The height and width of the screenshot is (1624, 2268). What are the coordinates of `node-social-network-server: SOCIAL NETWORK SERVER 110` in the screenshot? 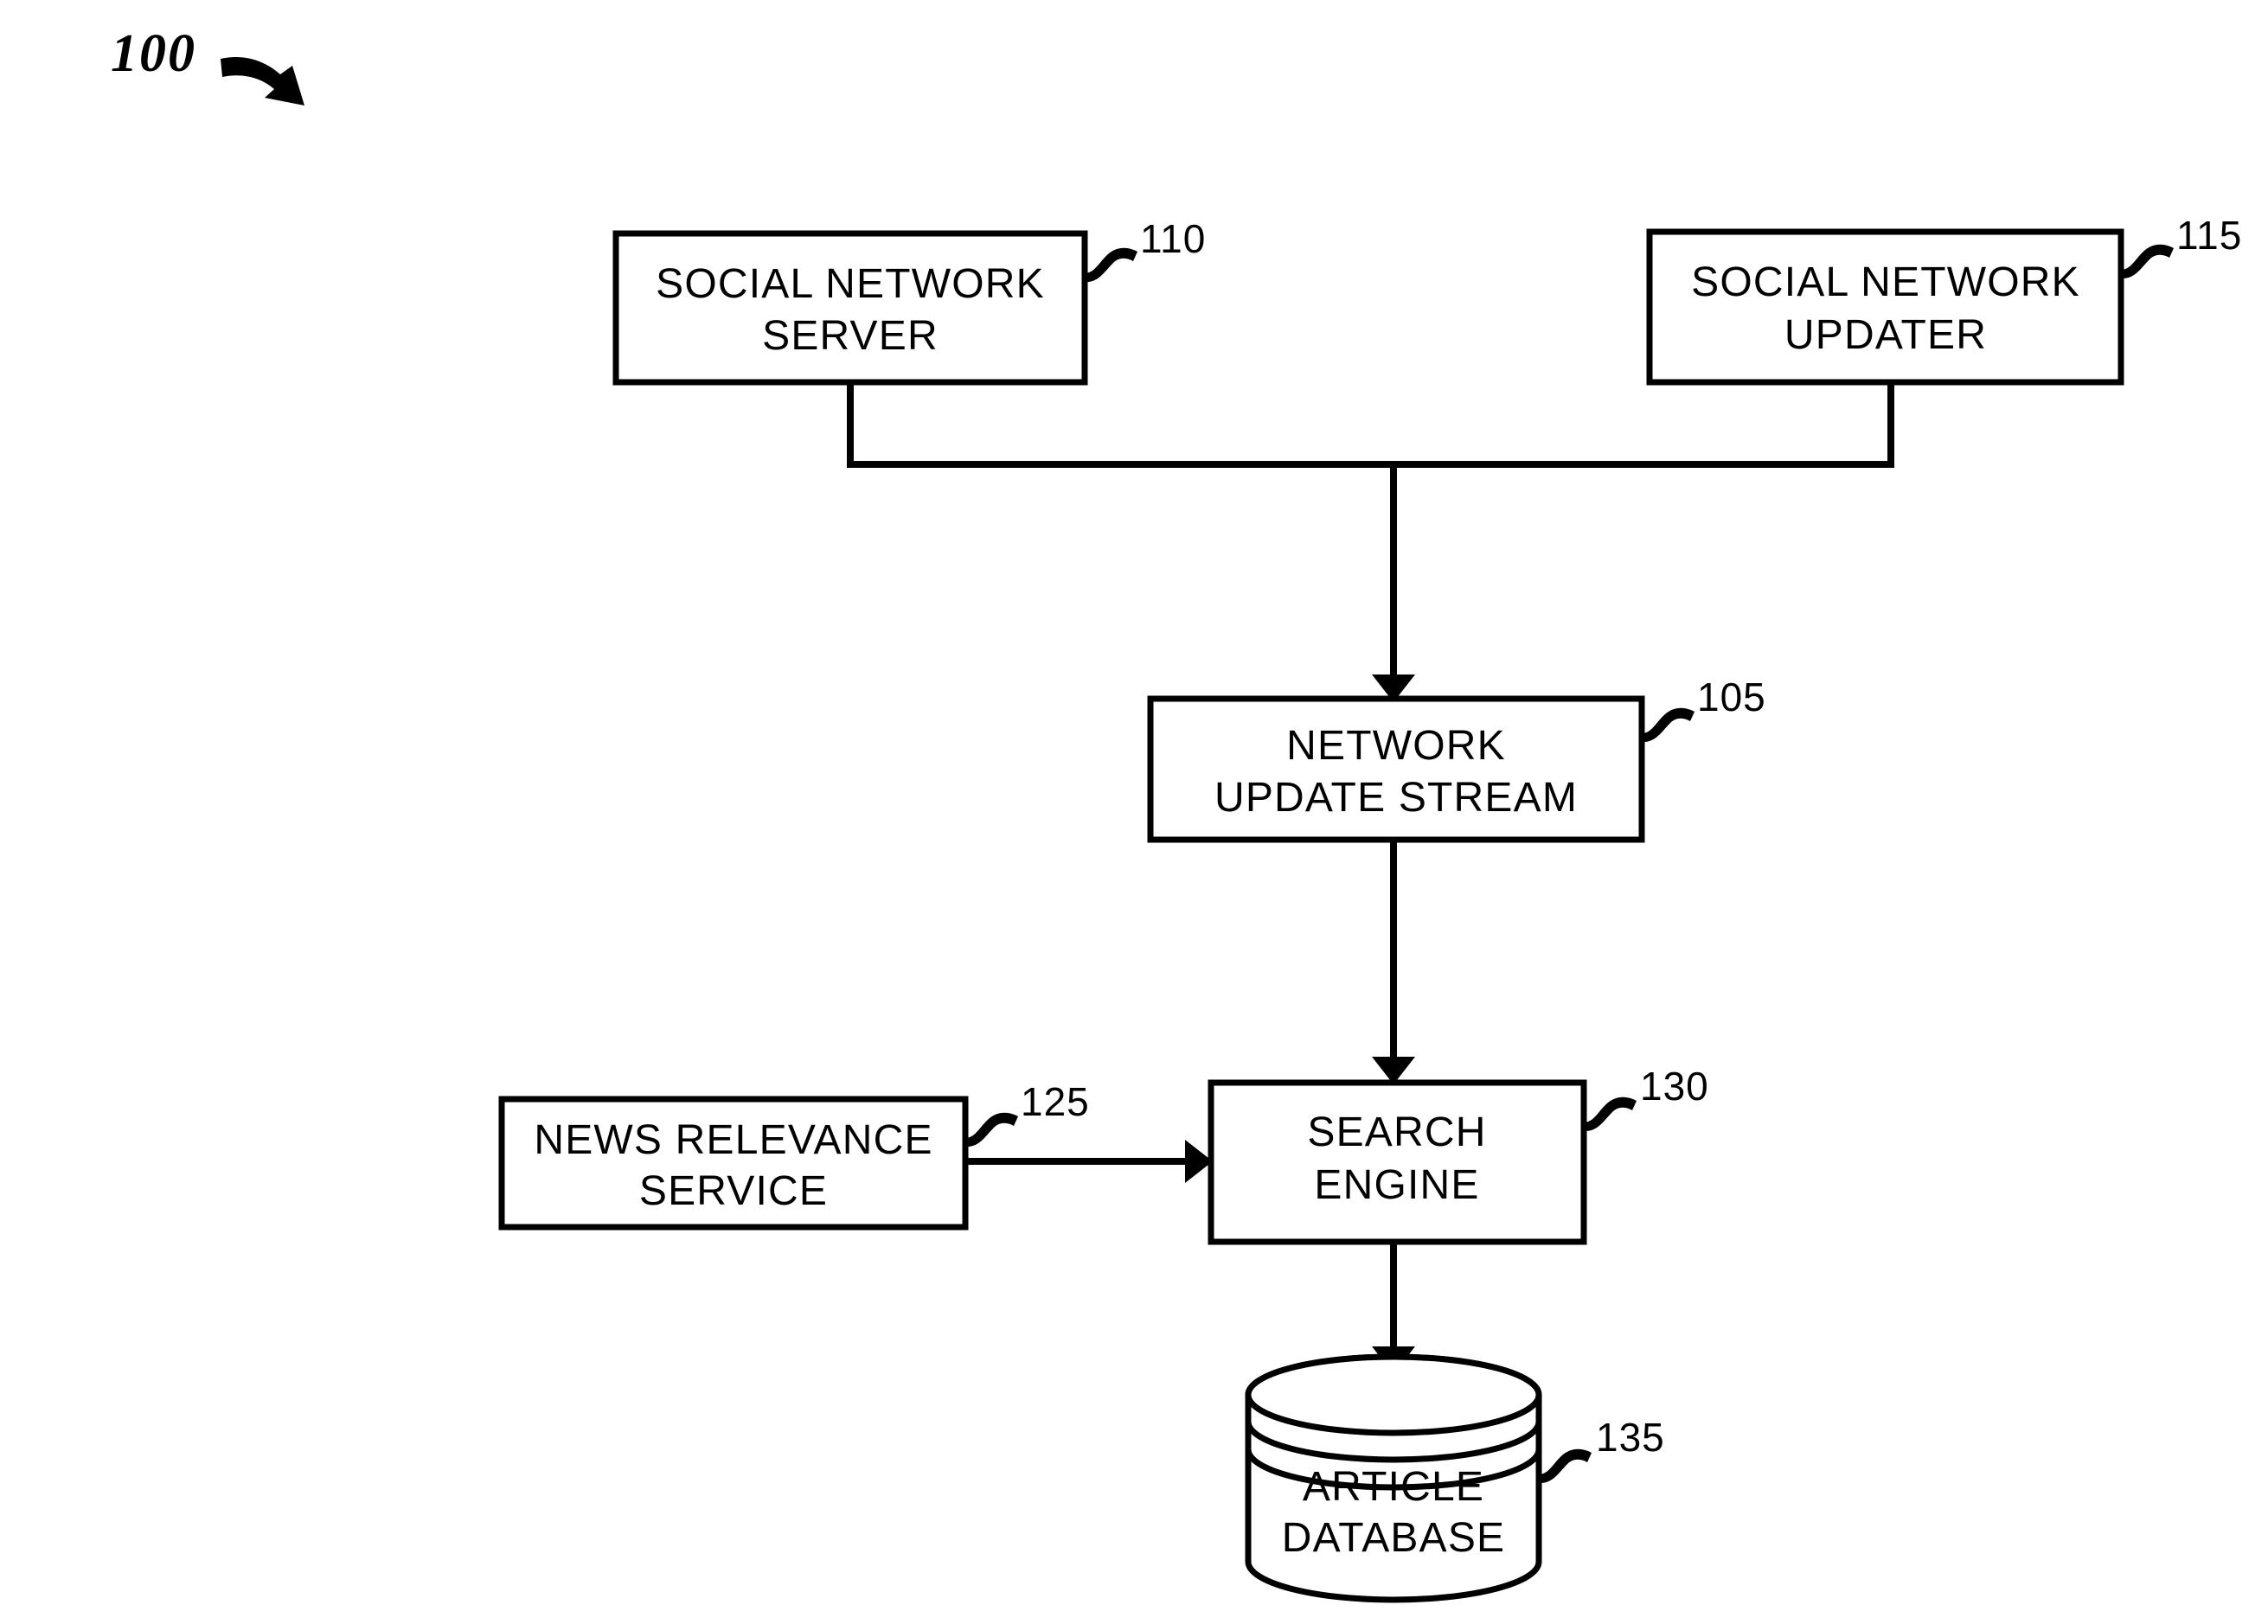 It's located at (909, 301).